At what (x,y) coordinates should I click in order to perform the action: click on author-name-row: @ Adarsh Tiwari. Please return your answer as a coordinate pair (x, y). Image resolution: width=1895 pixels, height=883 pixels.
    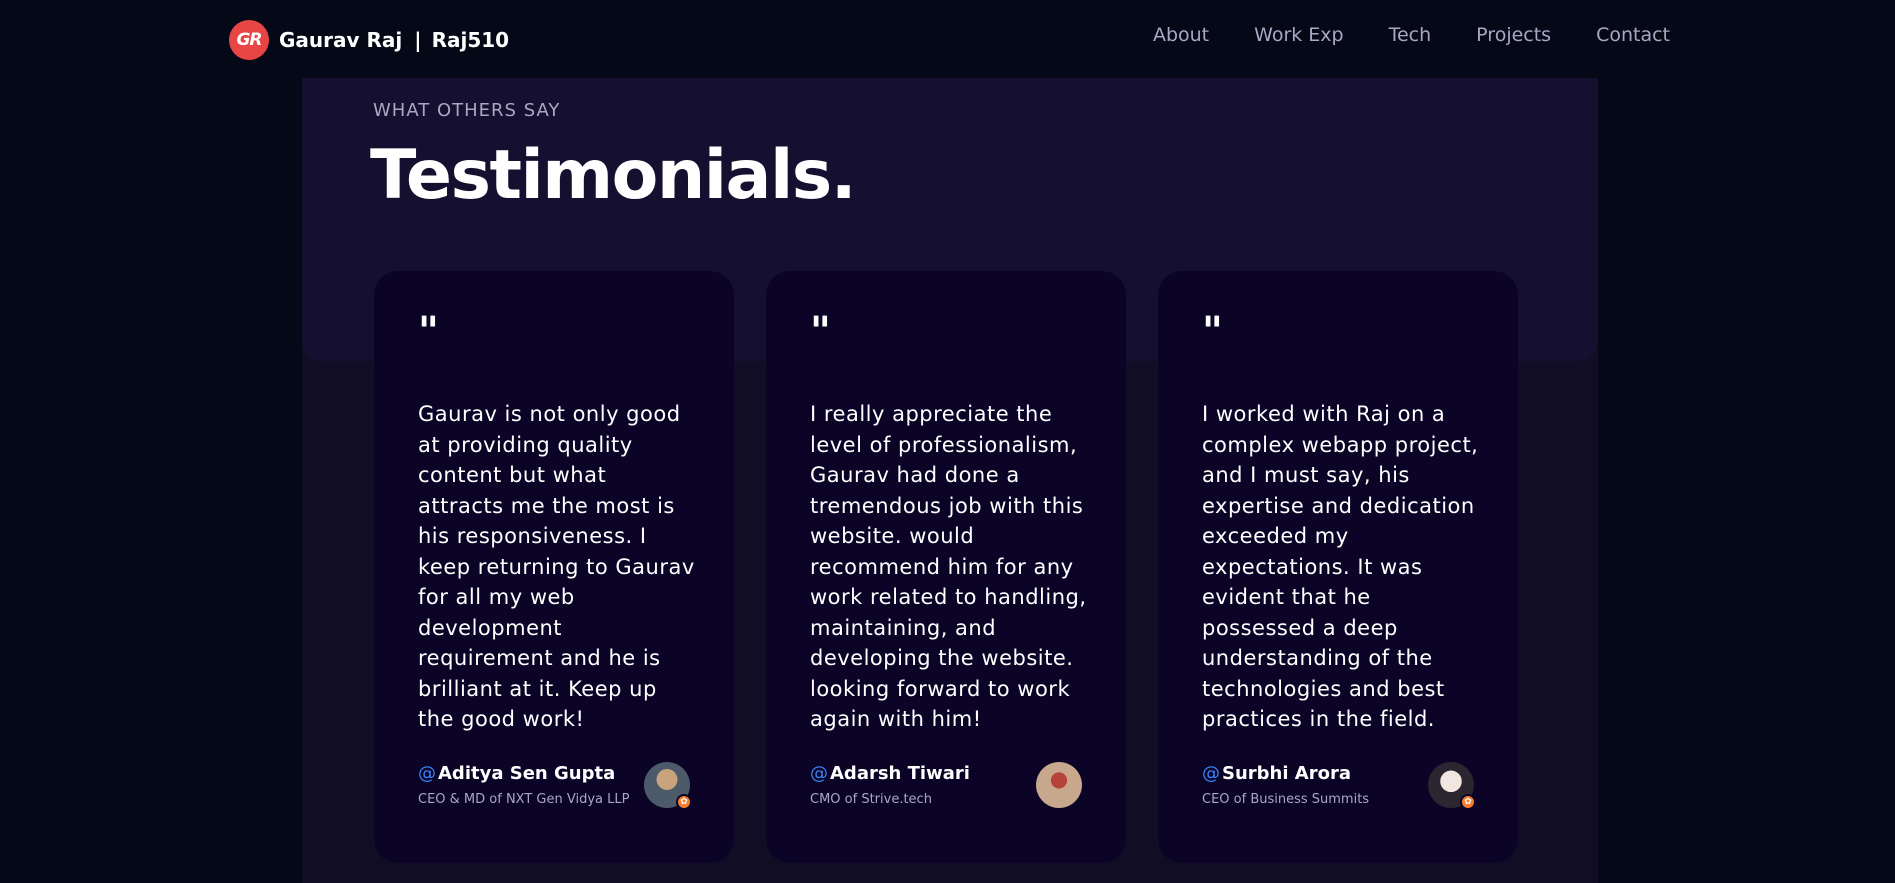
    Looking at the image, I should click on (890, 773).